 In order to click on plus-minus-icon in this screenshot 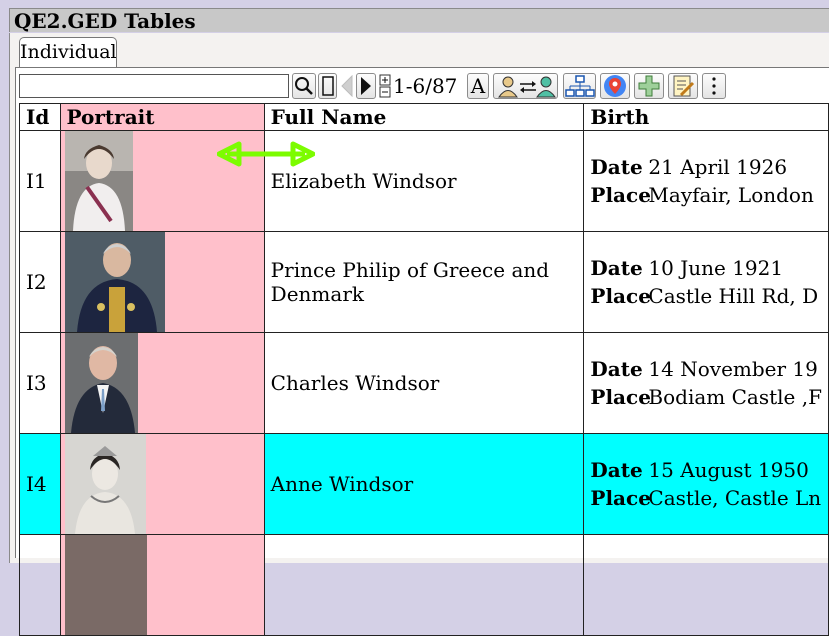, I will do `click(384, 86)`.